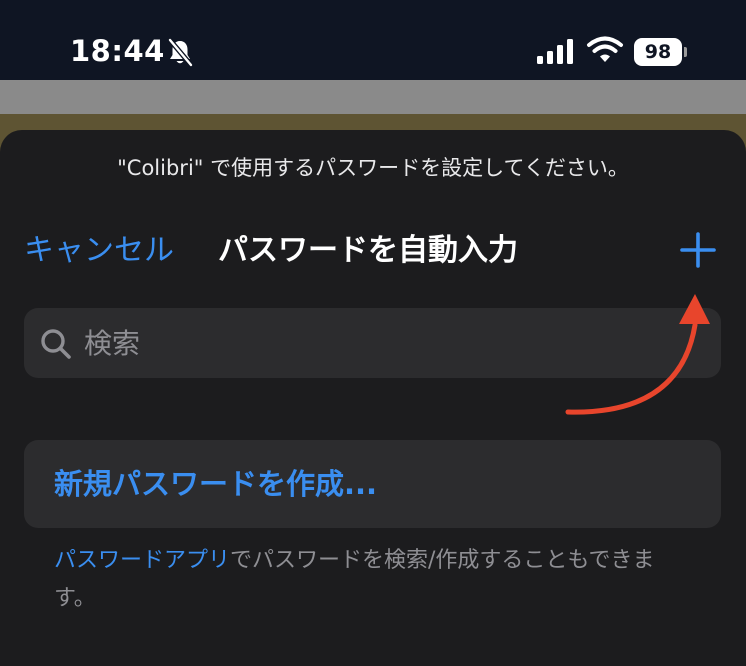 This screenshot has height=666, width=746. Describe the element at coordinates (99, 251) in the screenshot. I see `cancel-button: キャンセル` at that location.